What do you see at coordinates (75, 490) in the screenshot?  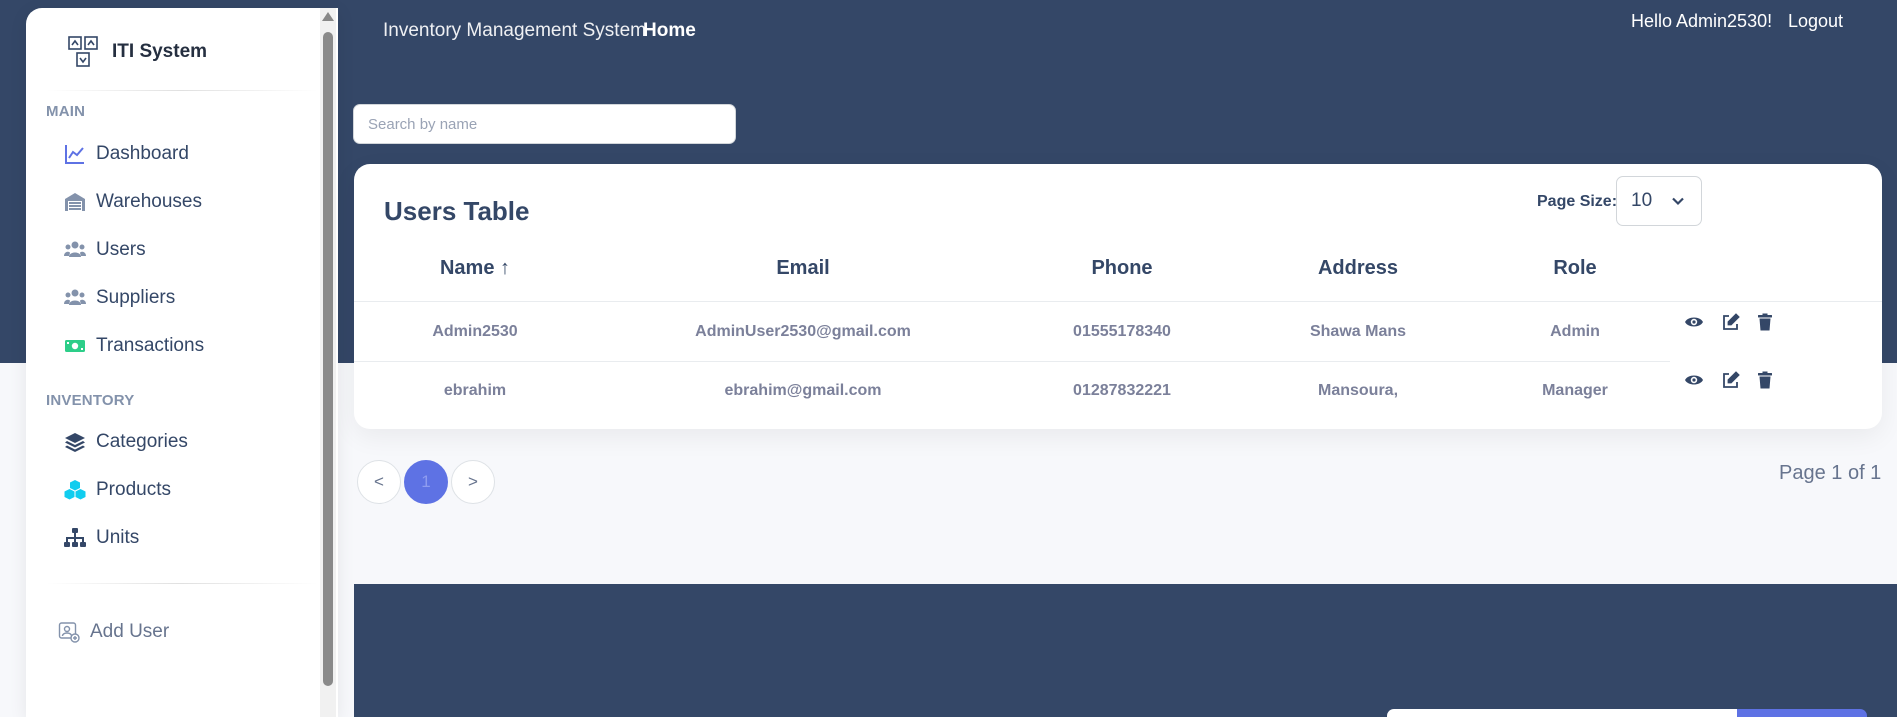 I see `cubes-icon` at bounding box center [75, 490].